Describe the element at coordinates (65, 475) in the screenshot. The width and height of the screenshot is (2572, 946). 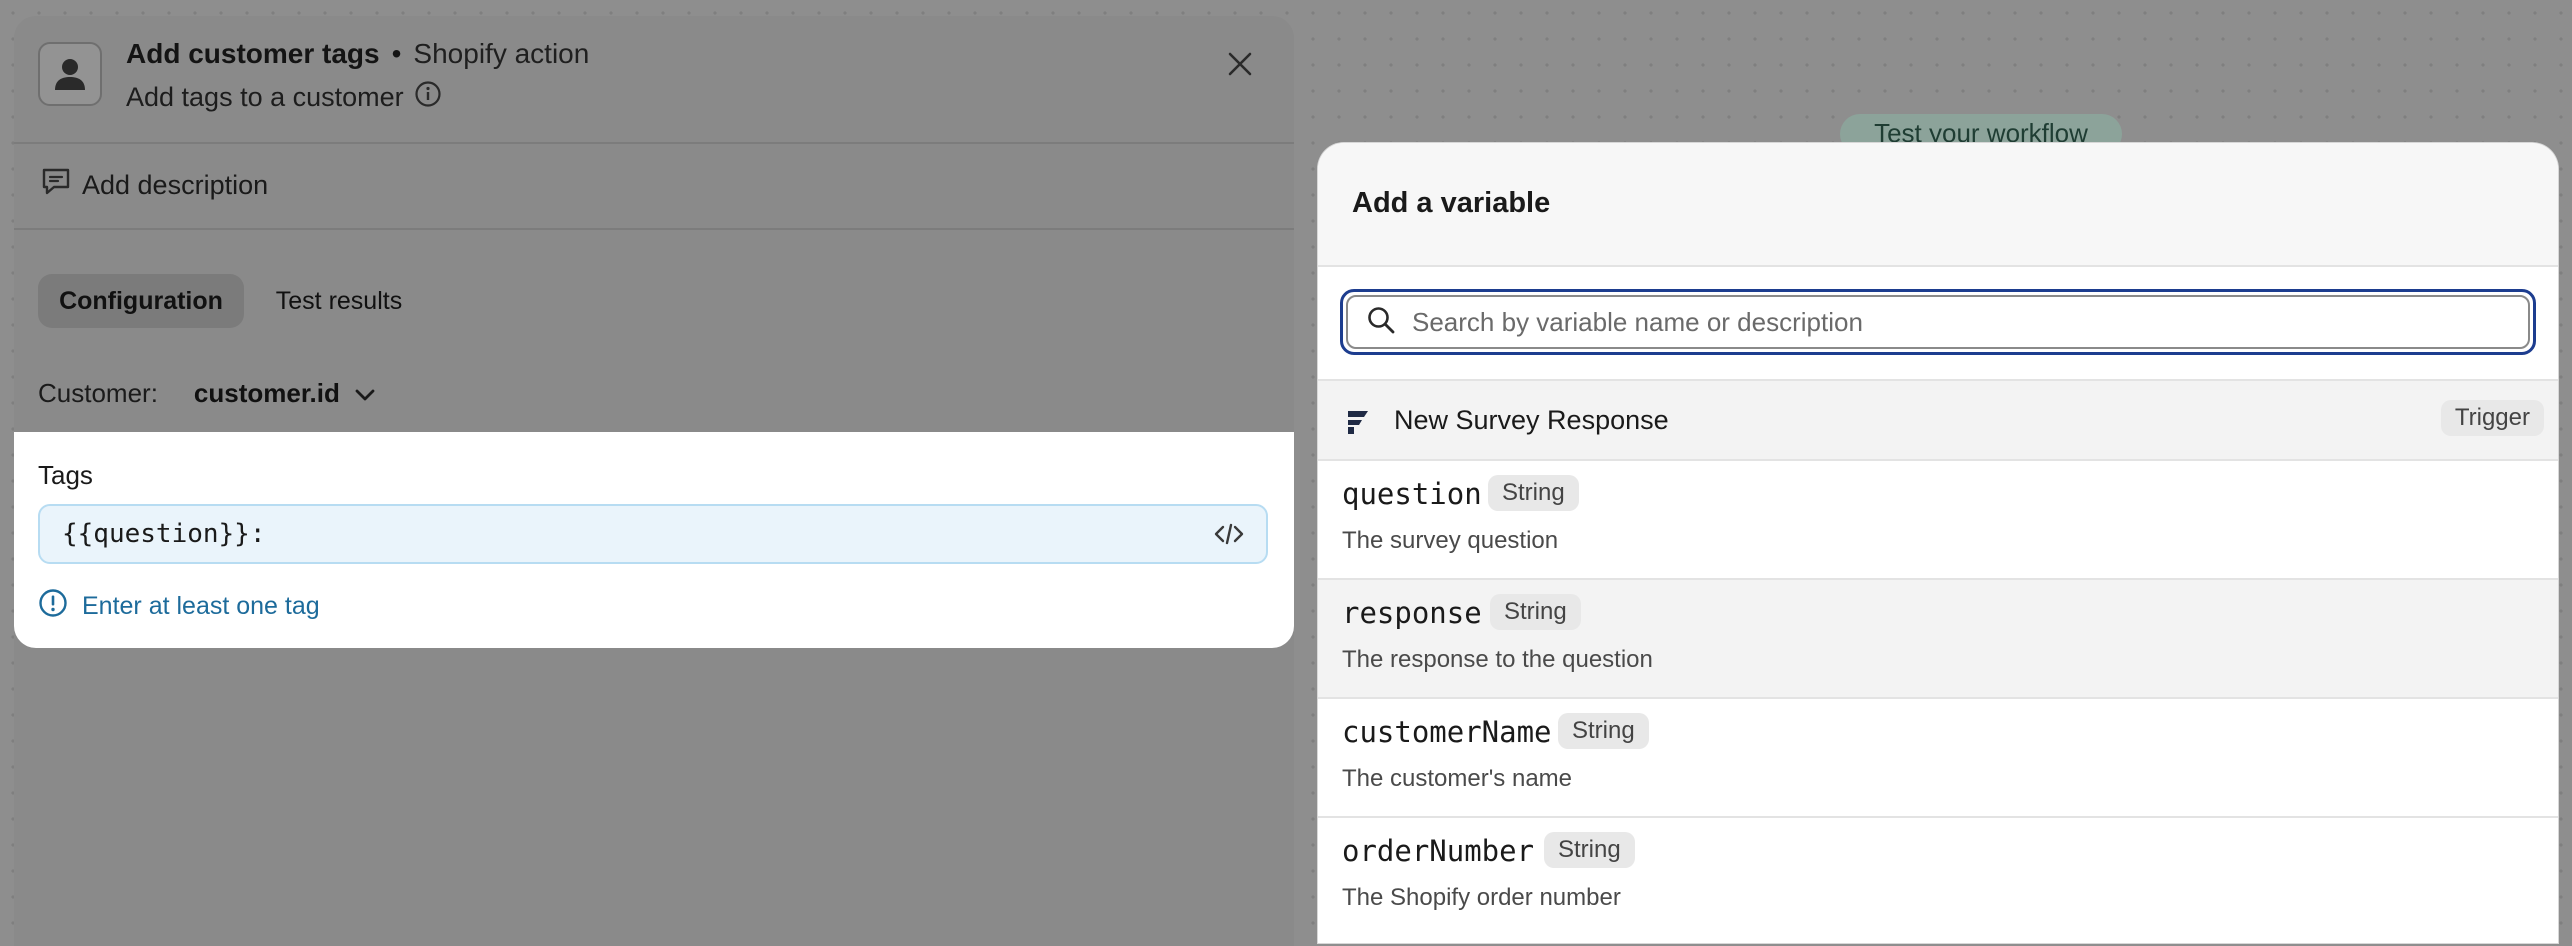
I see `tags-label: Tags` at that location.